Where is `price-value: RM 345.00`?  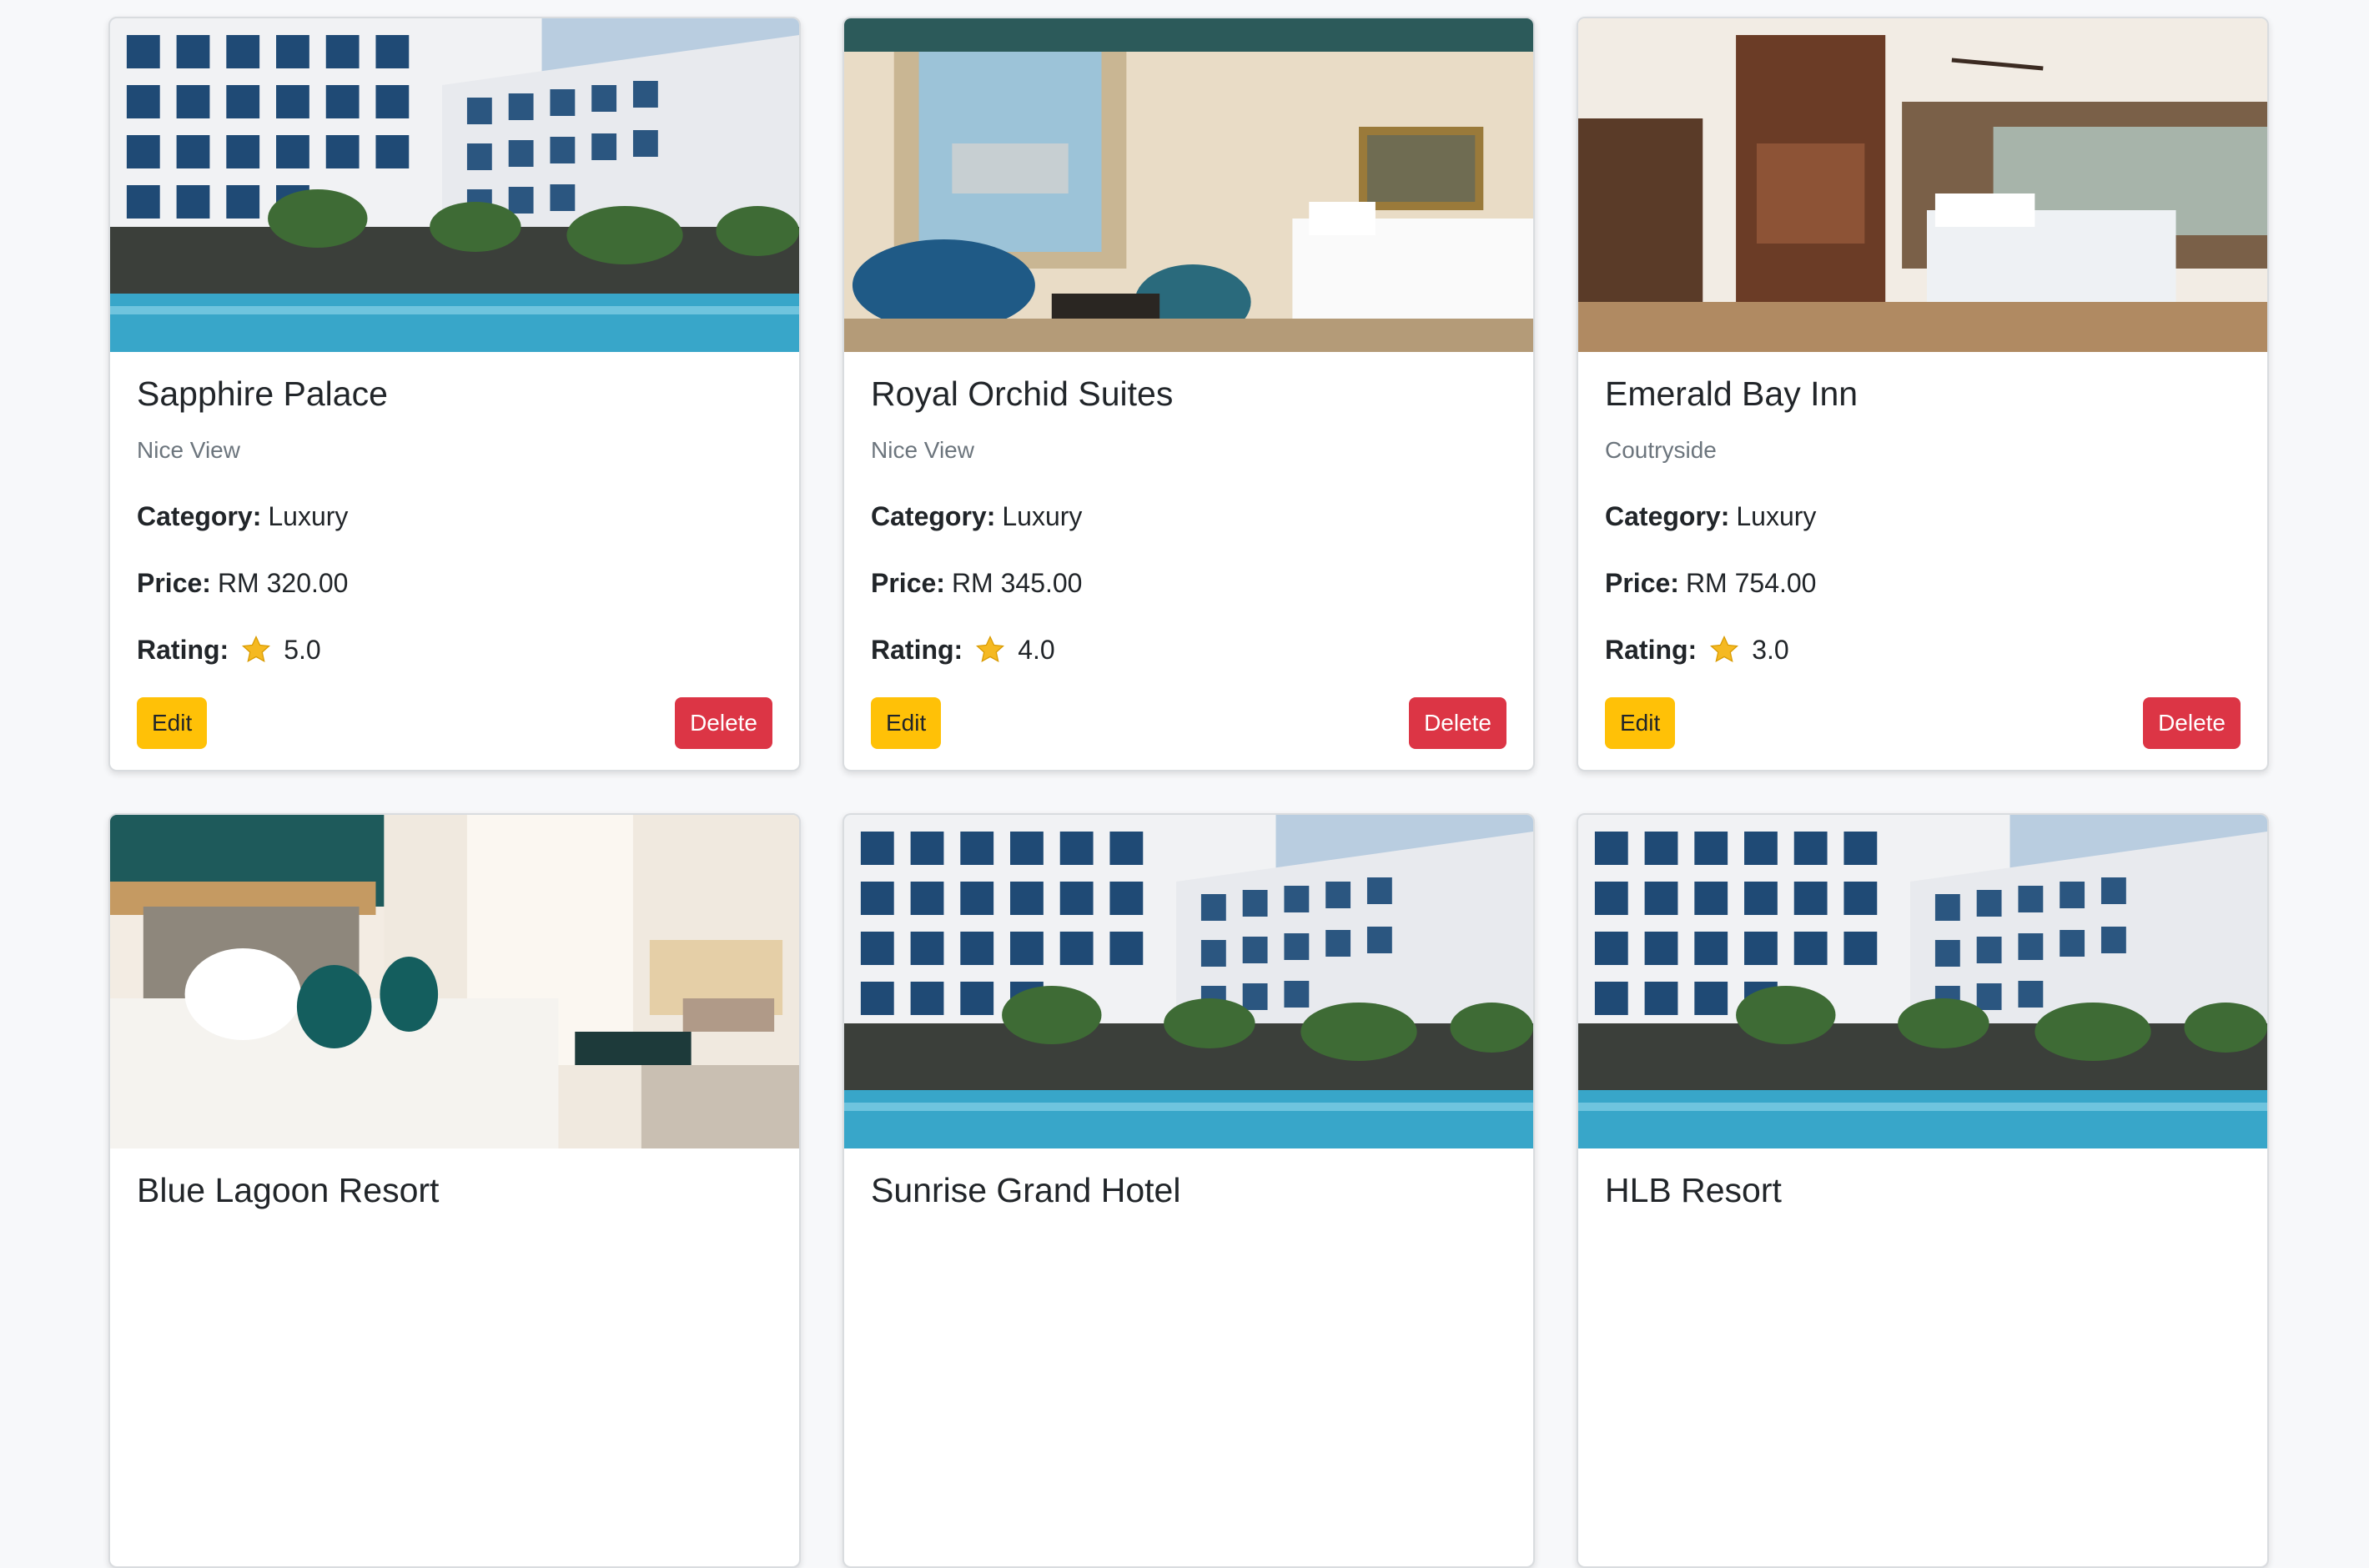 price-value: RM 345.00 is located at coordinates (1017, 582).